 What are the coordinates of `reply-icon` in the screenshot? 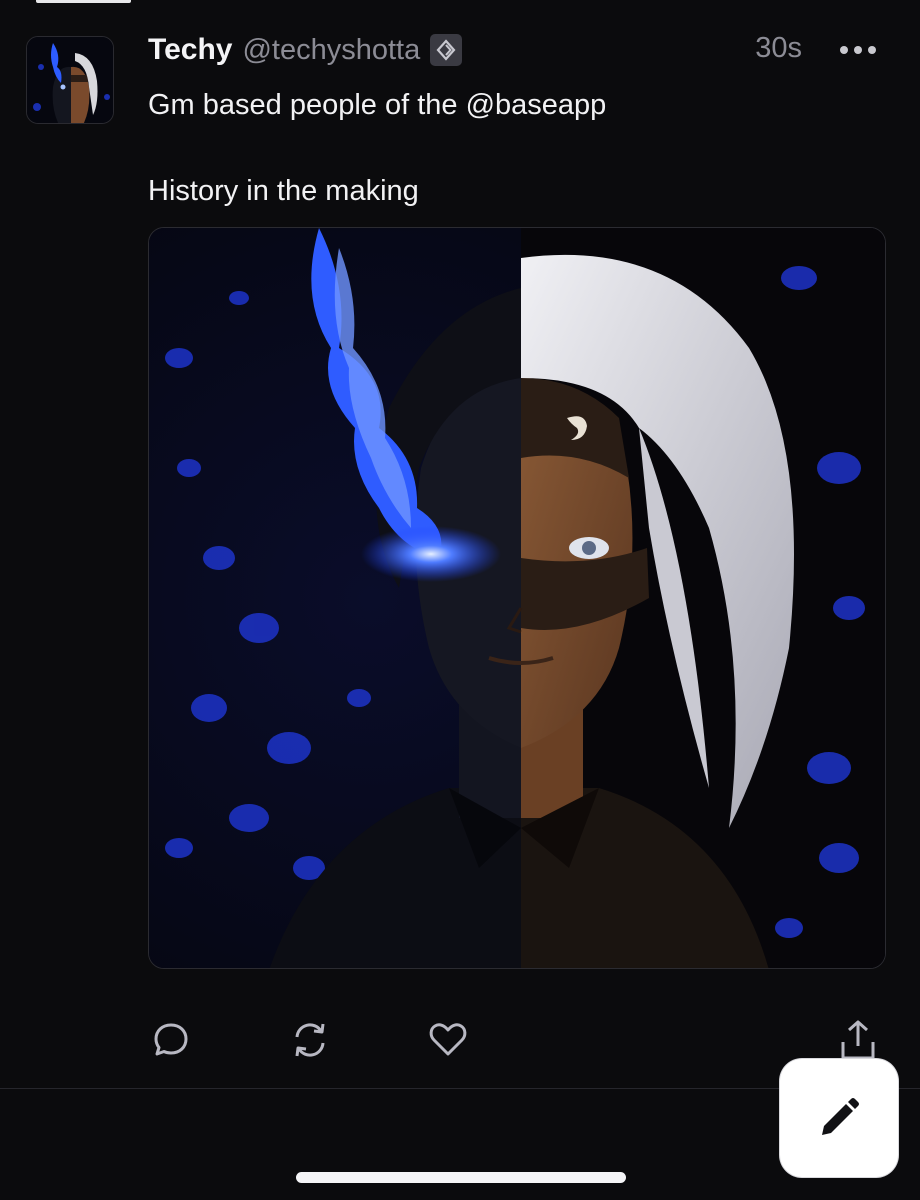 It's located at (171, 1039).